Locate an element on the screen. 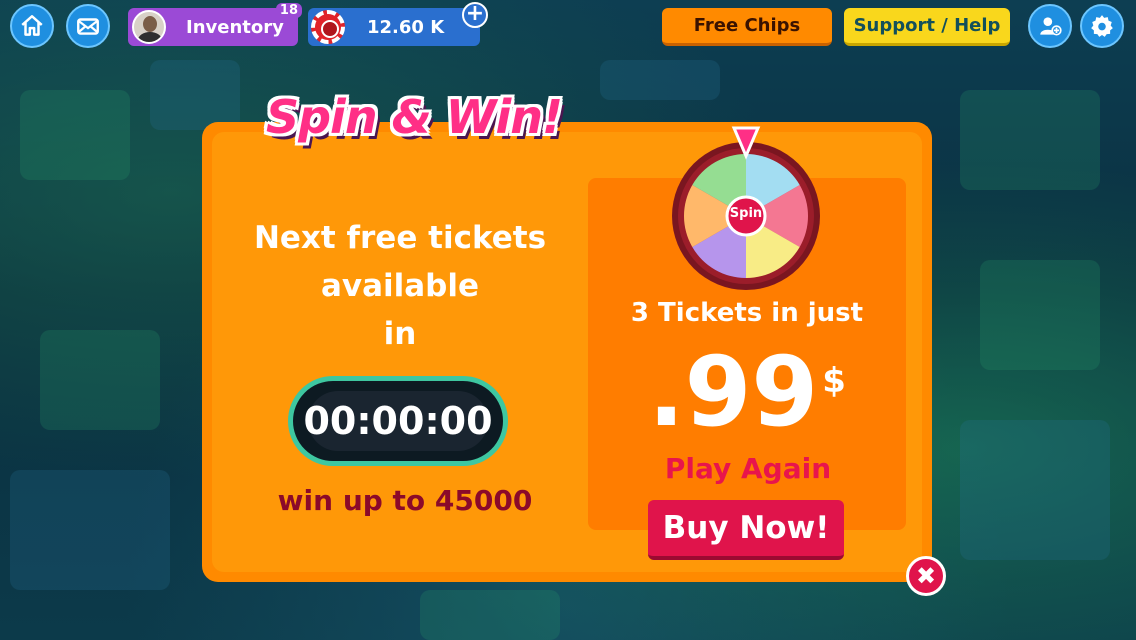  next-line-1: Next free tickets is located at coordinates (400, 238).